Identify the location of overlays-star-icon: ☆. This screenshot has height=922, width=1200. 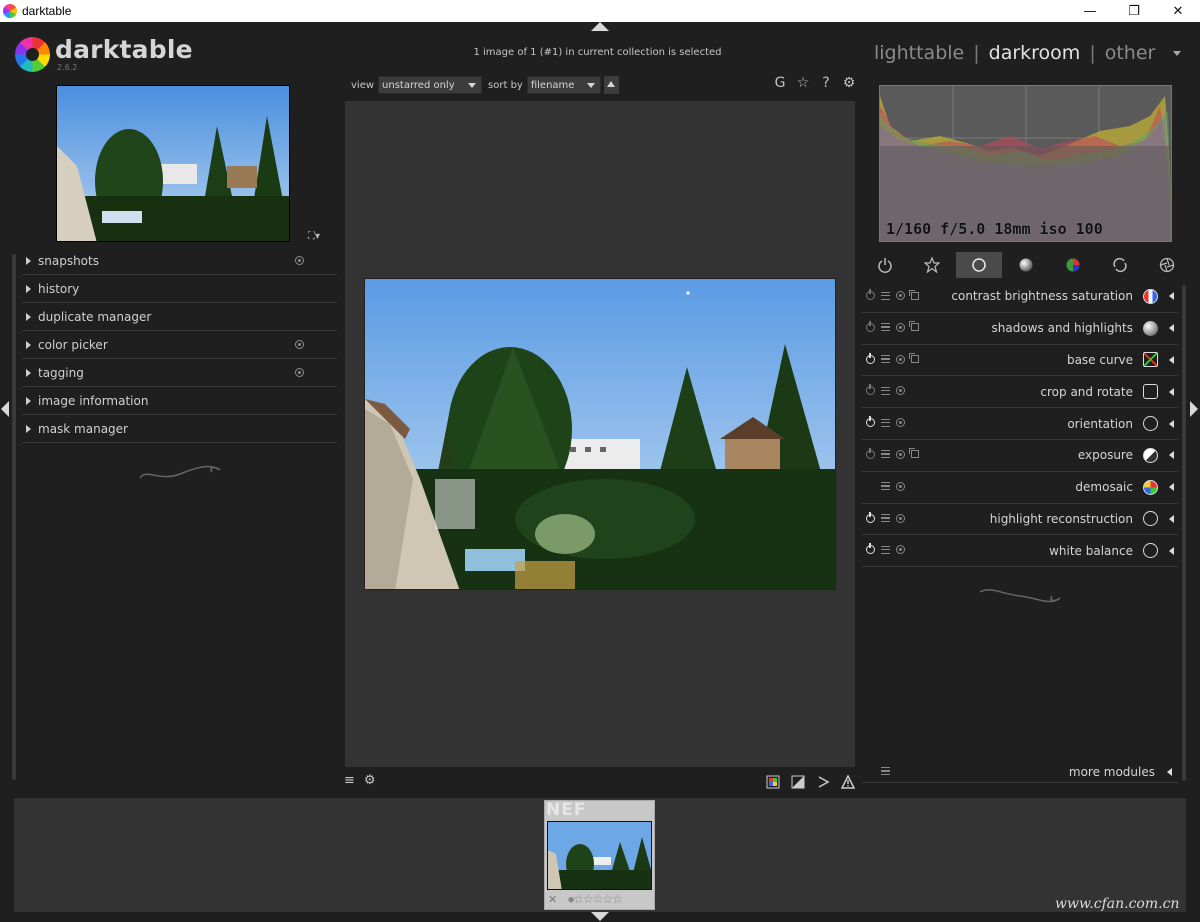
(803, 83).